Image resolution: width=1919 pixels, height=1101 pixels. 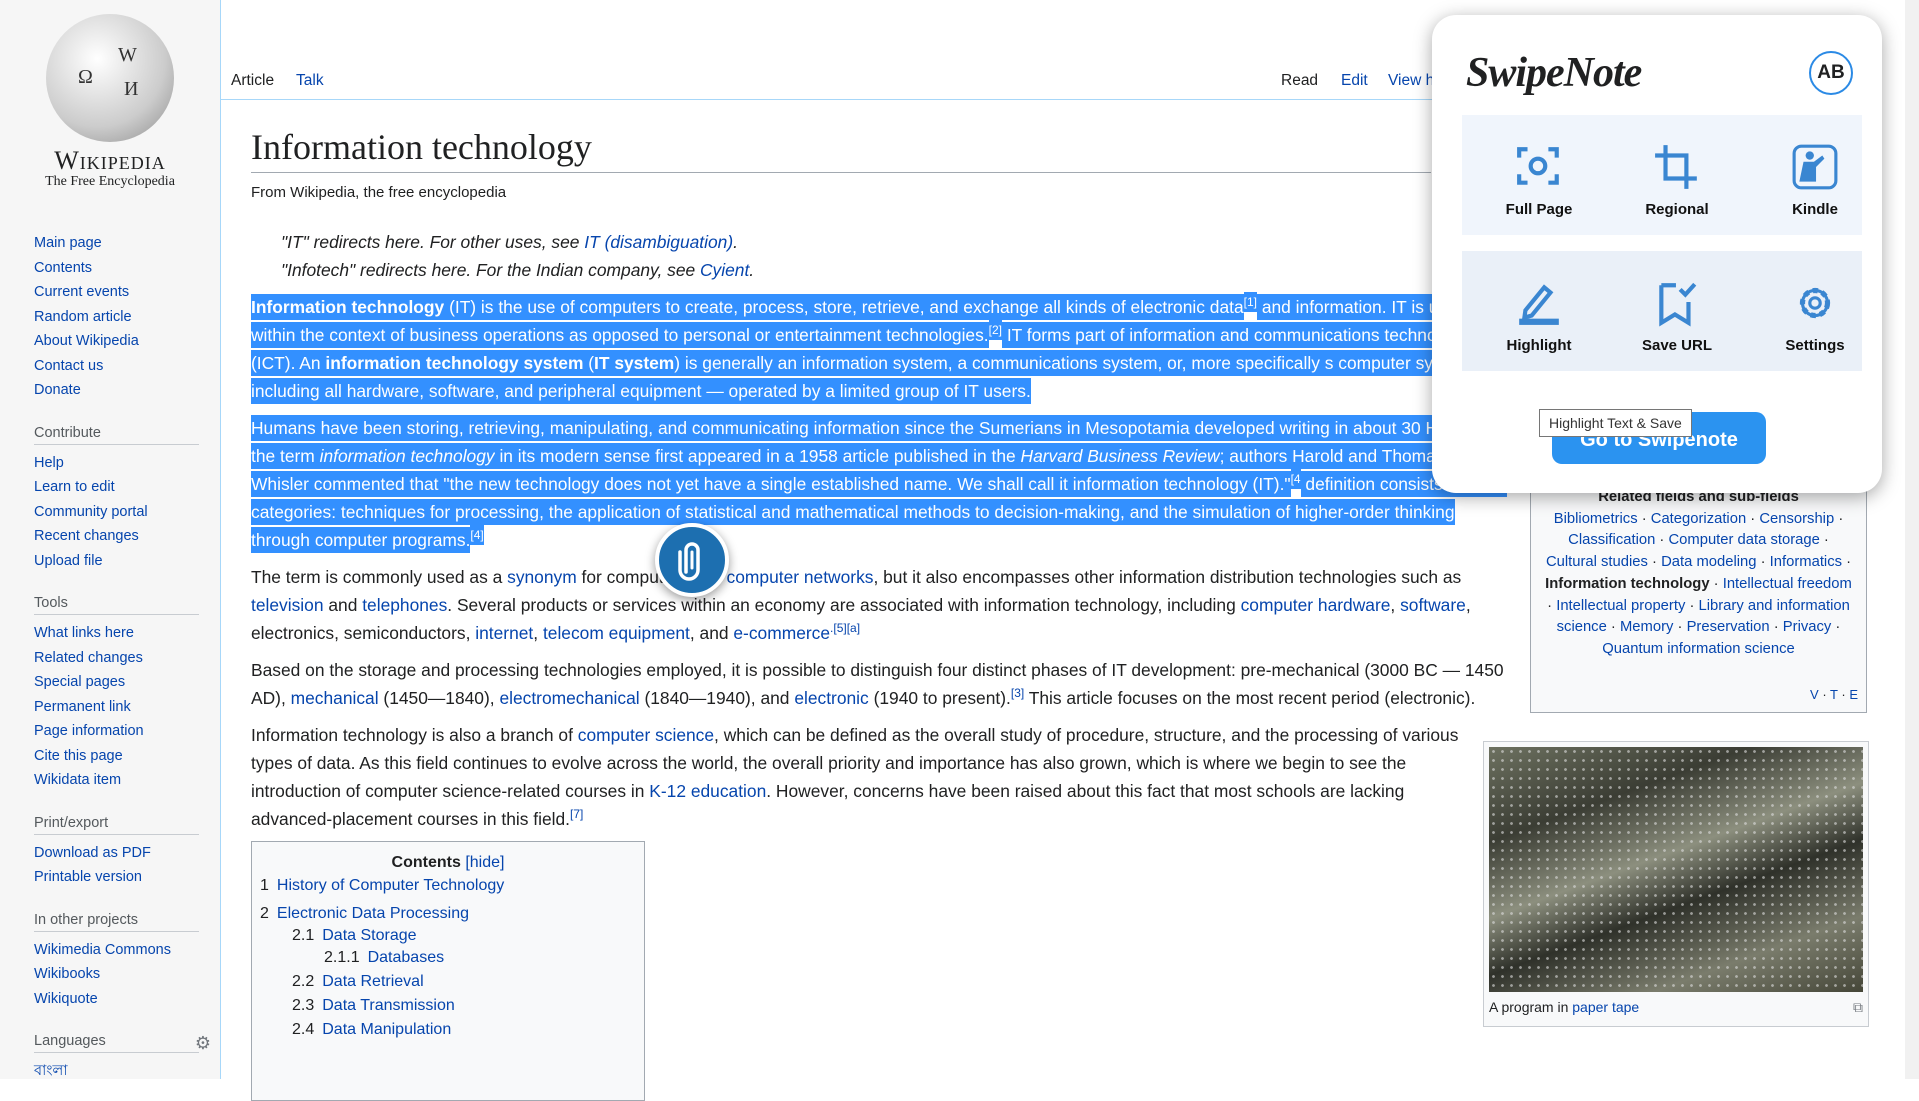 What do you see at coordinates (116, 268) in the screenshot?
I see `sidebar-link: Contents` at bounding box center [116, 268].